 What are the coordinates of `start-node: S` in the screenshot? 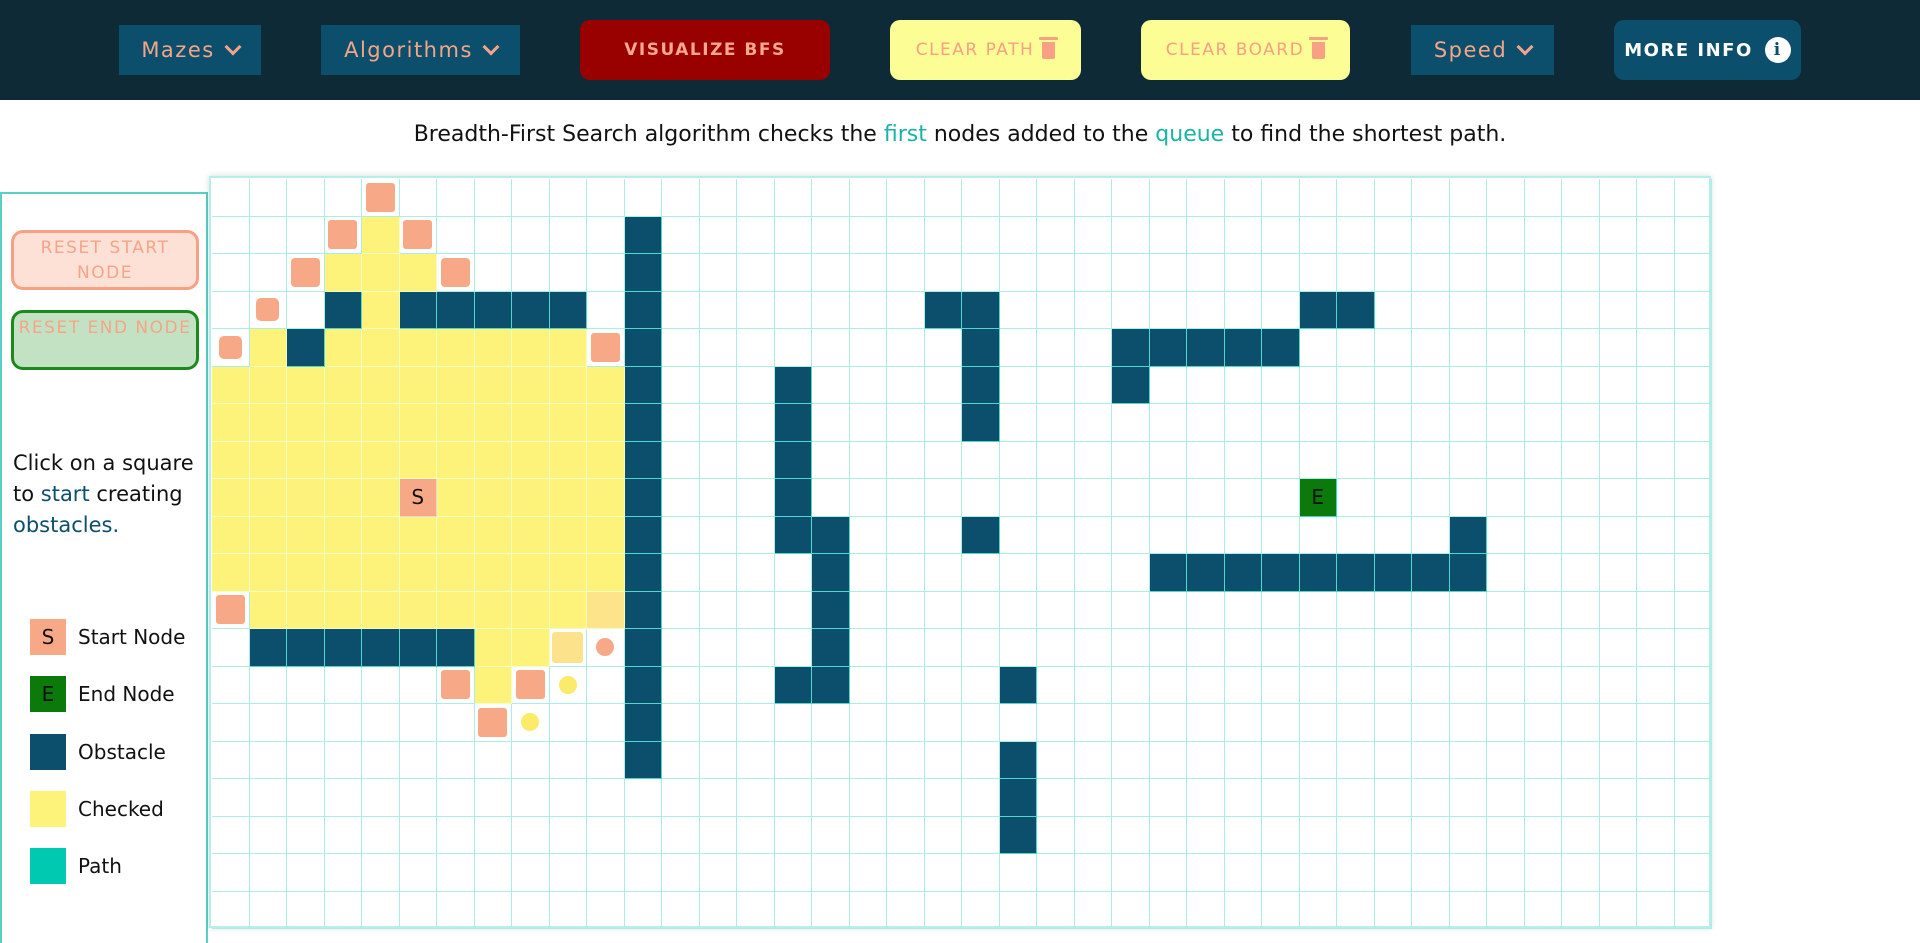 It's located at (418, 498).